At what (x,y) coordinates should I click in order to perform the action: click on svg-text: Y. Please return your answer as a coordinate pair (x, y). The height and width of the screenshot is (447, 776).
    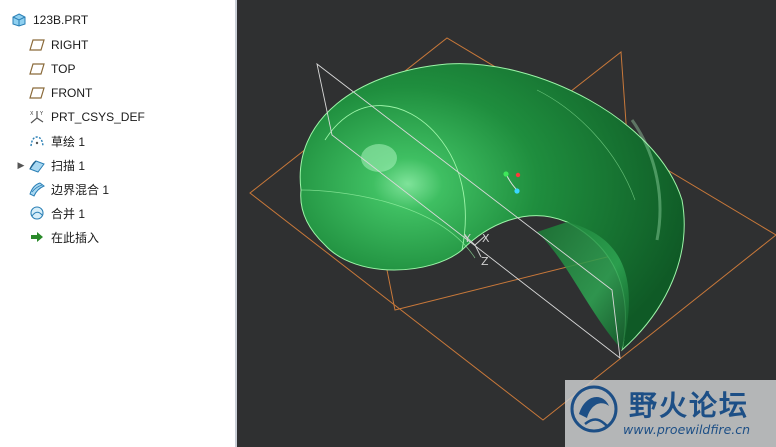
    Looking at the image, I should click on (41, 114).